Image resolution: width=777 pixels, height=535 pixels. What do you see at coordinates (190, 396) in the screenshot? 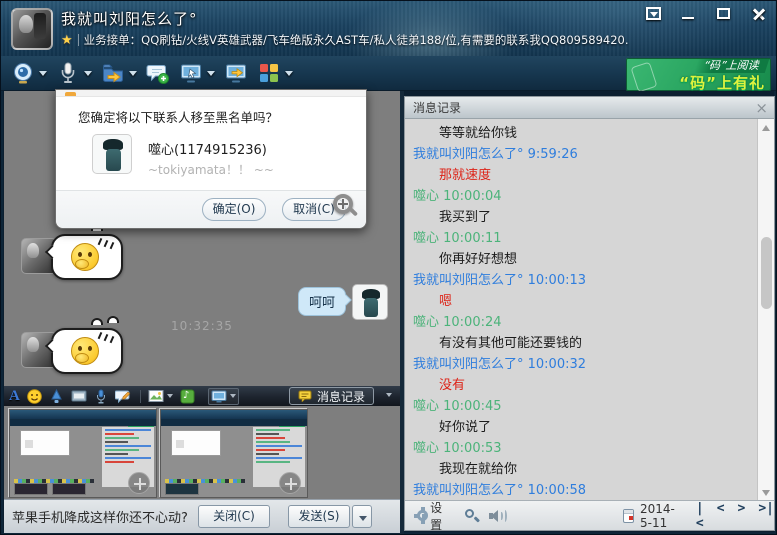
I see `music-button: ♪` at bounding box center [190, 396].